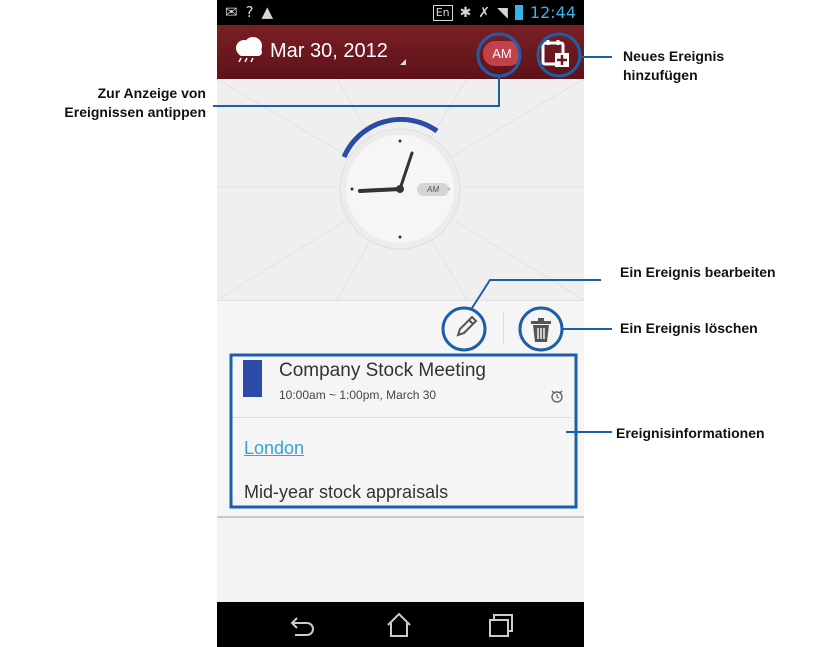 The image size is (834, 647). I want to click on warning-icon: ▲, so click(267, 12).